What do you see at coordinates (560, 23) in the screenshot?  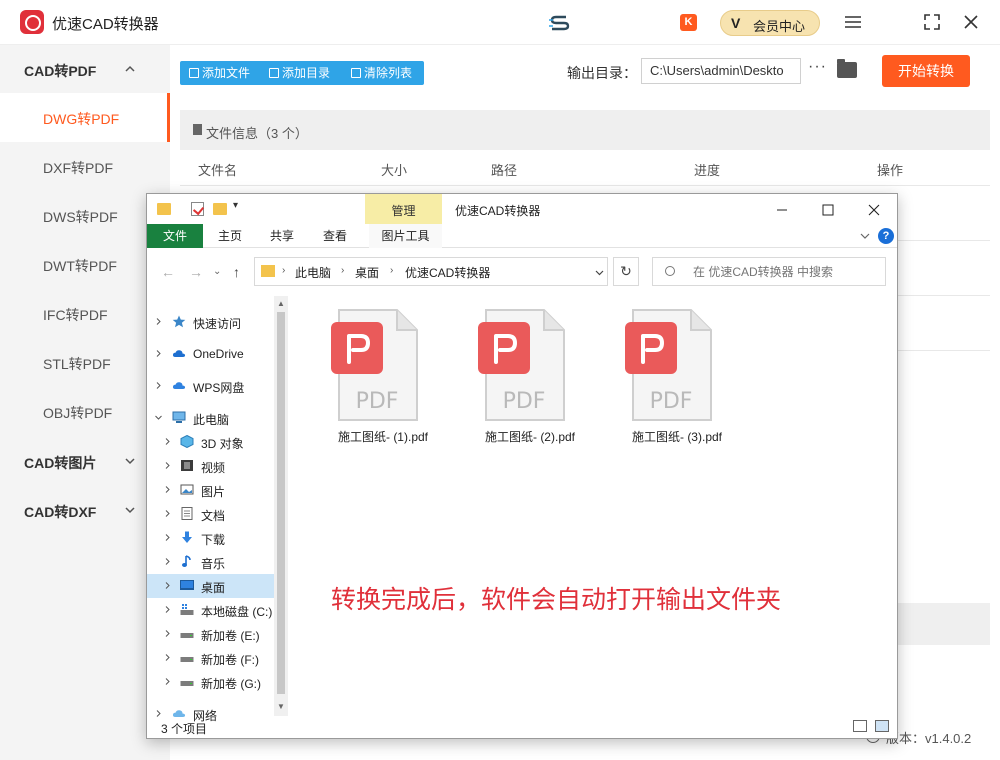 I see `s-logo-icon` at bounding box center [560, 23].